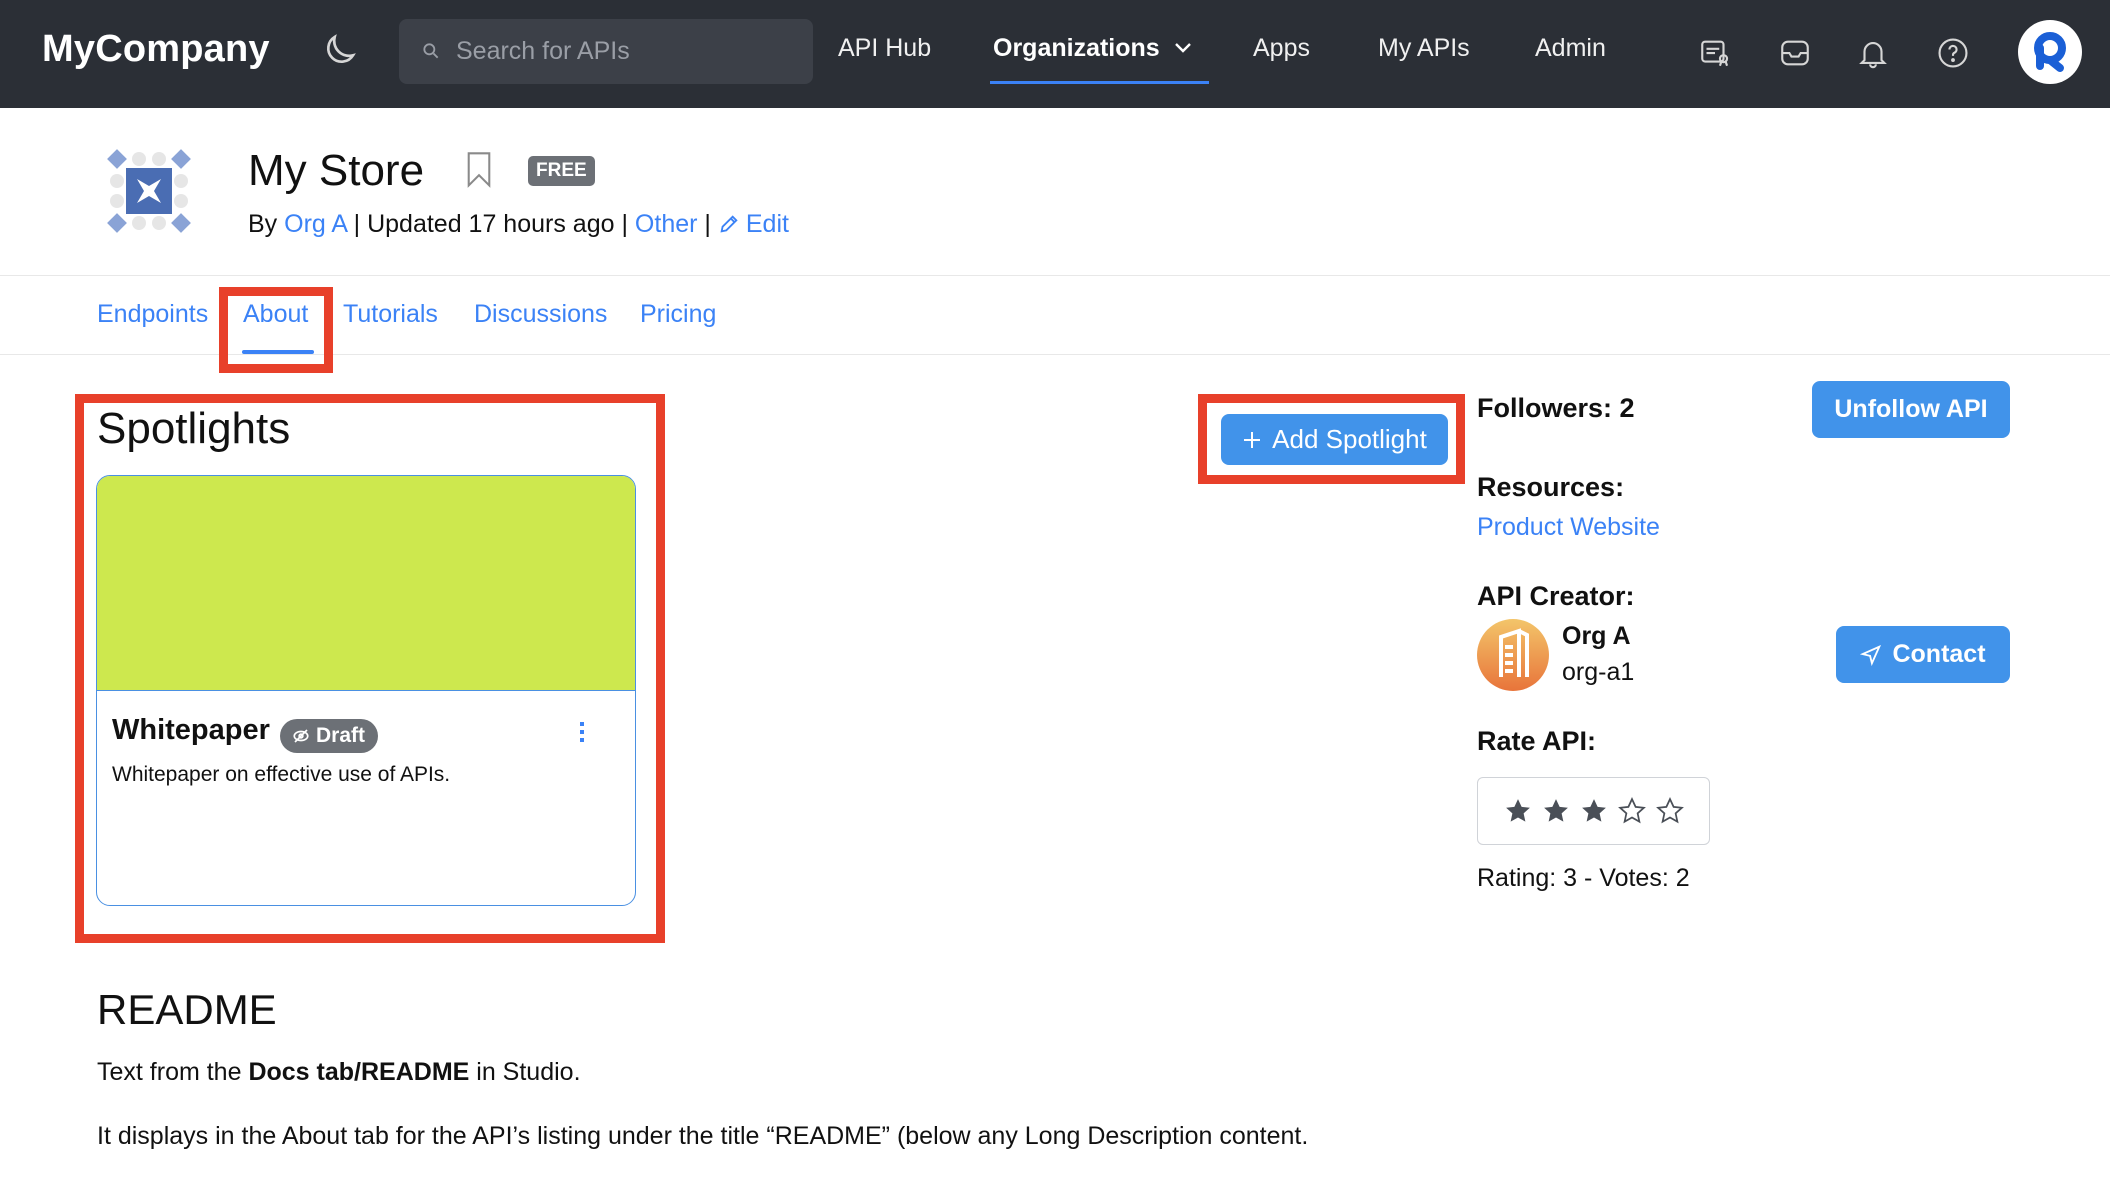 The width and height of the screenshot is (2110, 1184). Describe the element at coordinates (263, 224) in the screenshot. I see `by-label: By` at that location.